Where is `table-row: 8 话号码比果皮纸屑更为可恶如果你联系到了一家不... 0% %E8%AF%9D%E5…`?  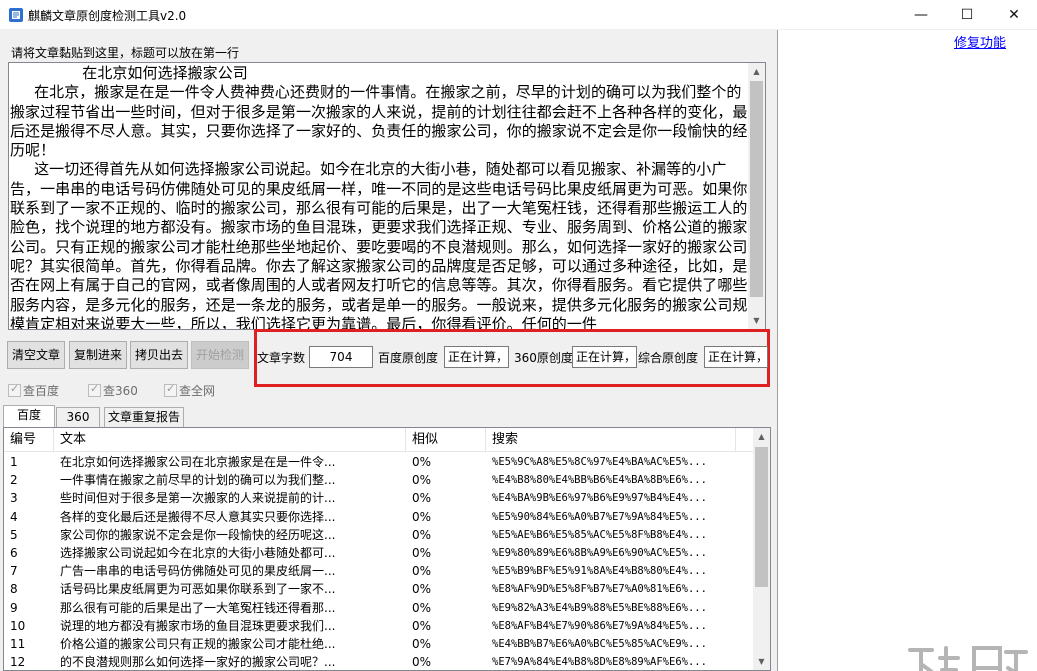 table-row: 8 话号码比果皮纸屑更为可恶如果你联系到了一家不... 0% %E8%AF%9D%E5… is located at coordinates (379, 589).